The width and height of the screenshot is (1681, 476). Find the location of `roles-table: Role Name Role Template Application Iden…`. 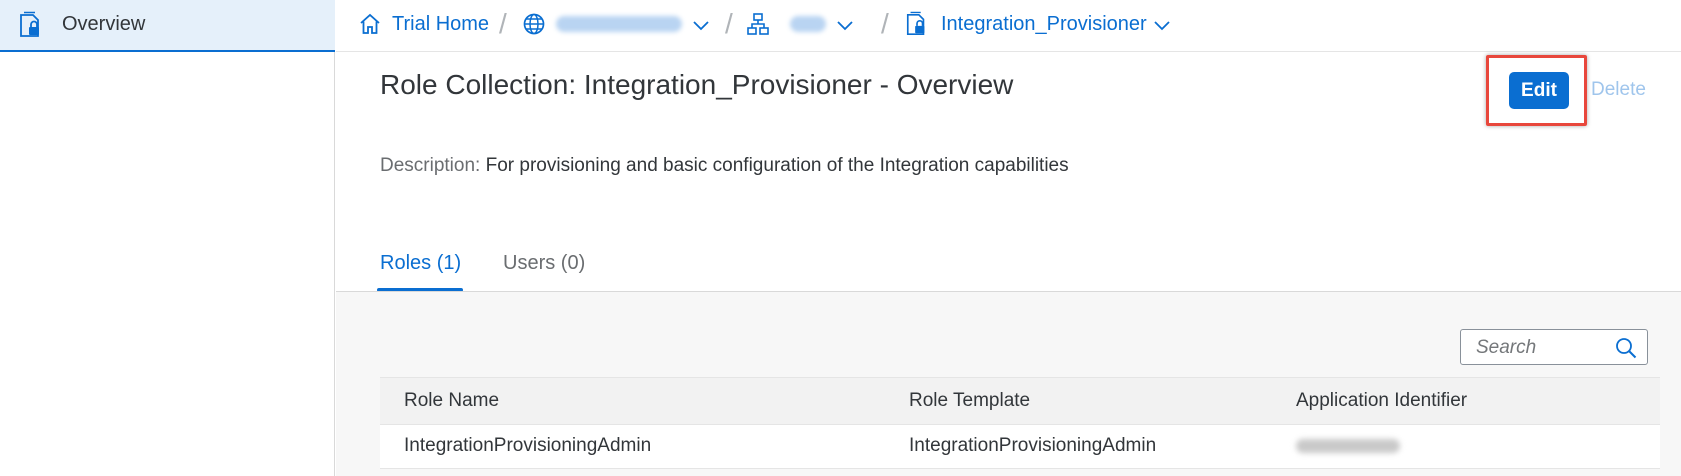

roles-table: Role Name Role Template Application Iden… is located at coordinates (1020, 423).